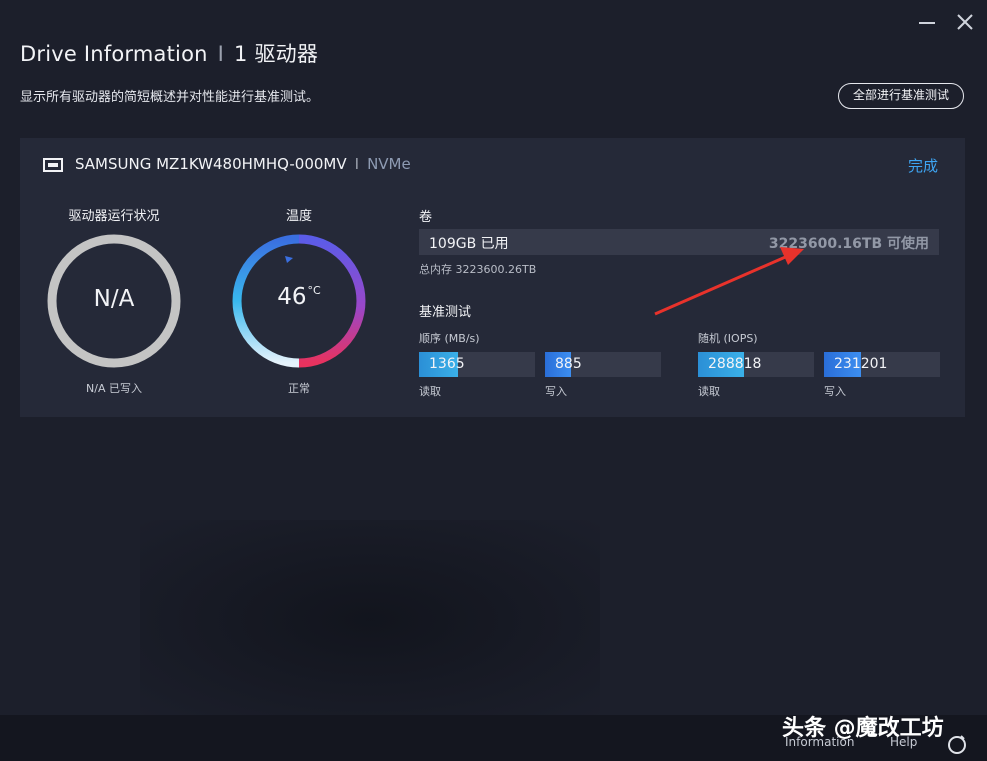  What do you see at coordinates (568, 364) in the screenshot?
I see `seq-write-value: 885` at bounding box center [568, 364].